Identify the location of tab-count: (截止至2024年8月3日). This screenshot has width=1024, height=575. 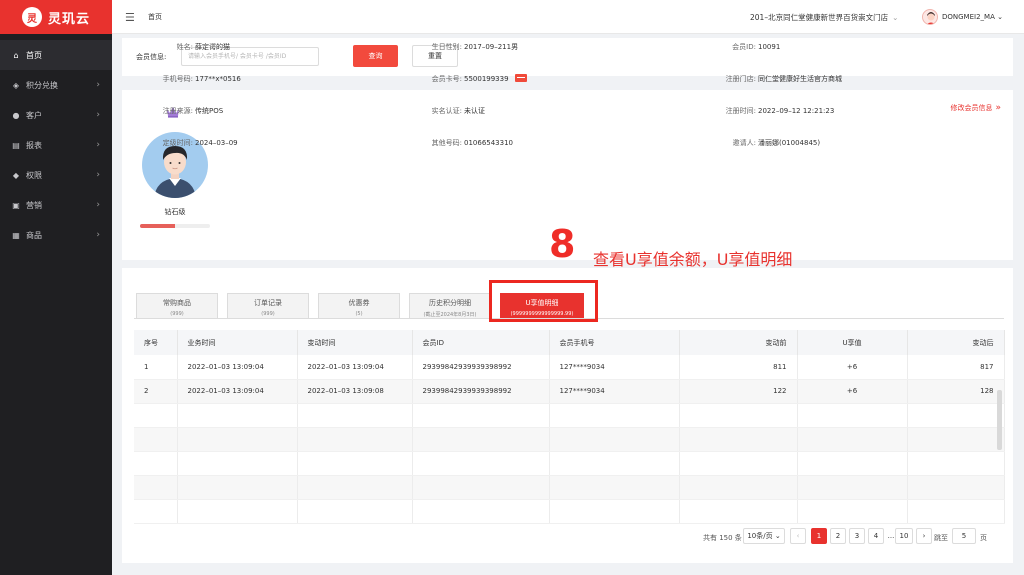
(450, 315).